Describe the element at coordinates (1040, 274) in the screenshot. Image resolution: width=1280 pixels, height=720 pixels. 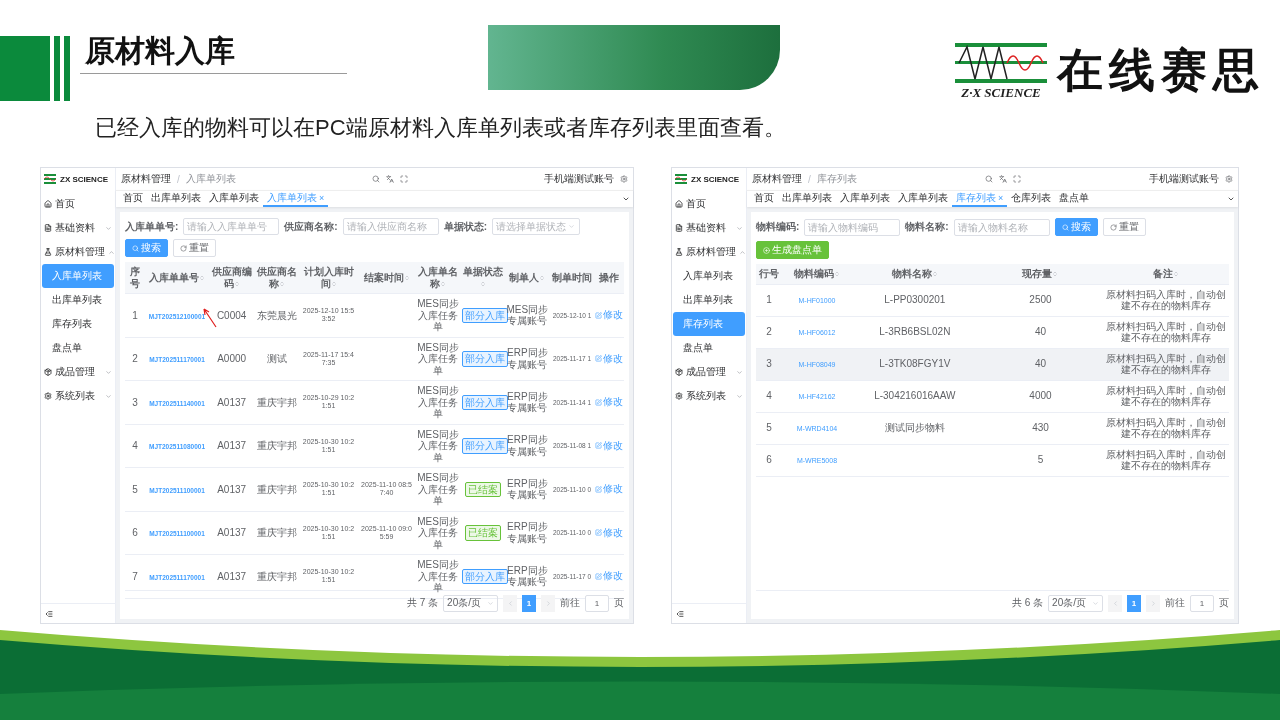
I see `column-header: 现存量` at that location.